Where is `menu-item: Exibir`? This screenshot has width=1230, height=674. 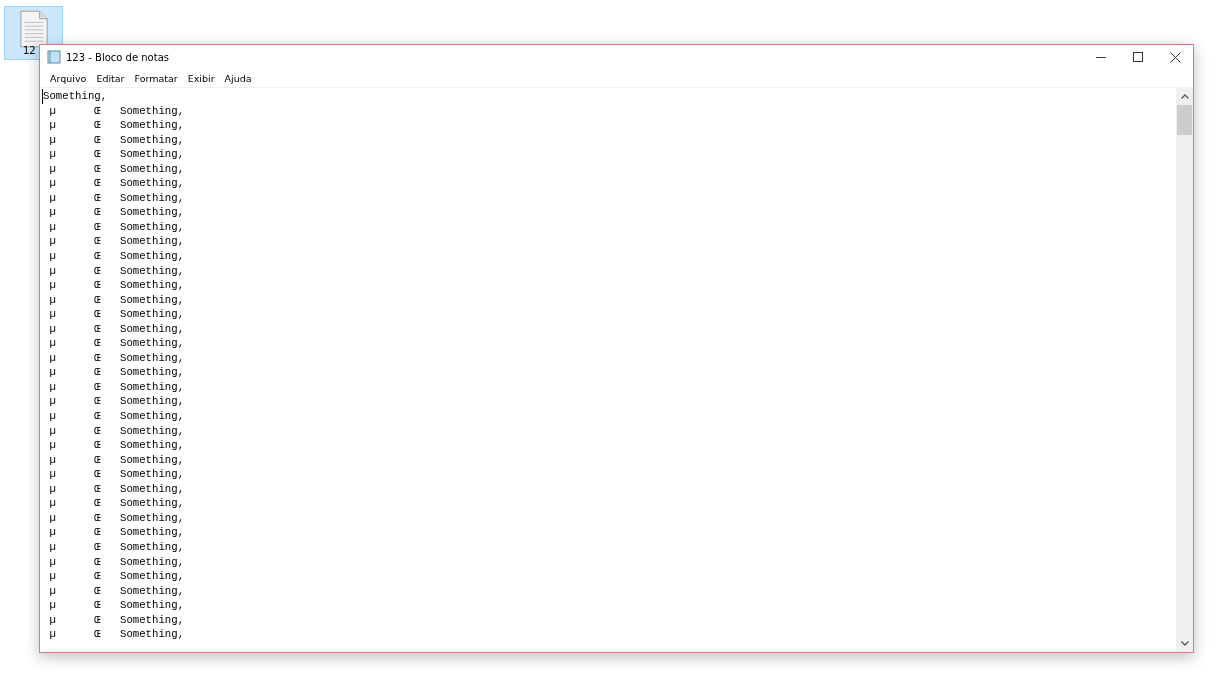
menu-item: Exibir is located at coordinates (201, 78).